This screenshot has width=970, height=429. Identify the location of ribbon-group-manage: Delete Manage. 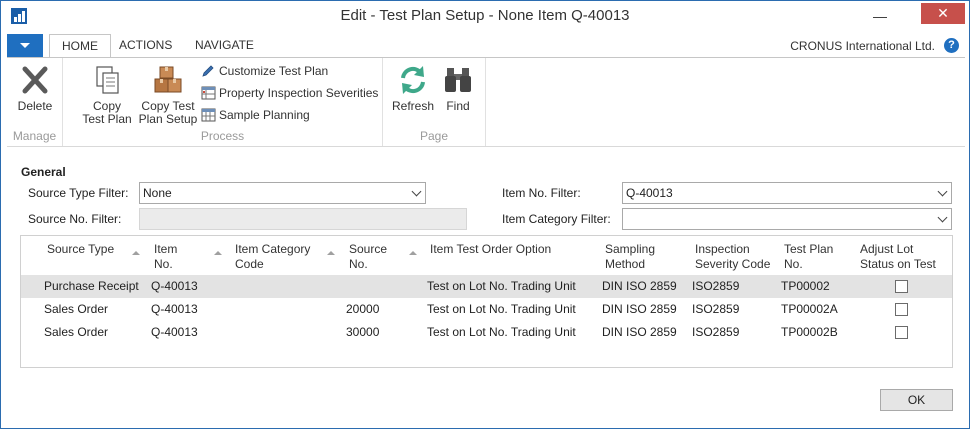
(35, 102).